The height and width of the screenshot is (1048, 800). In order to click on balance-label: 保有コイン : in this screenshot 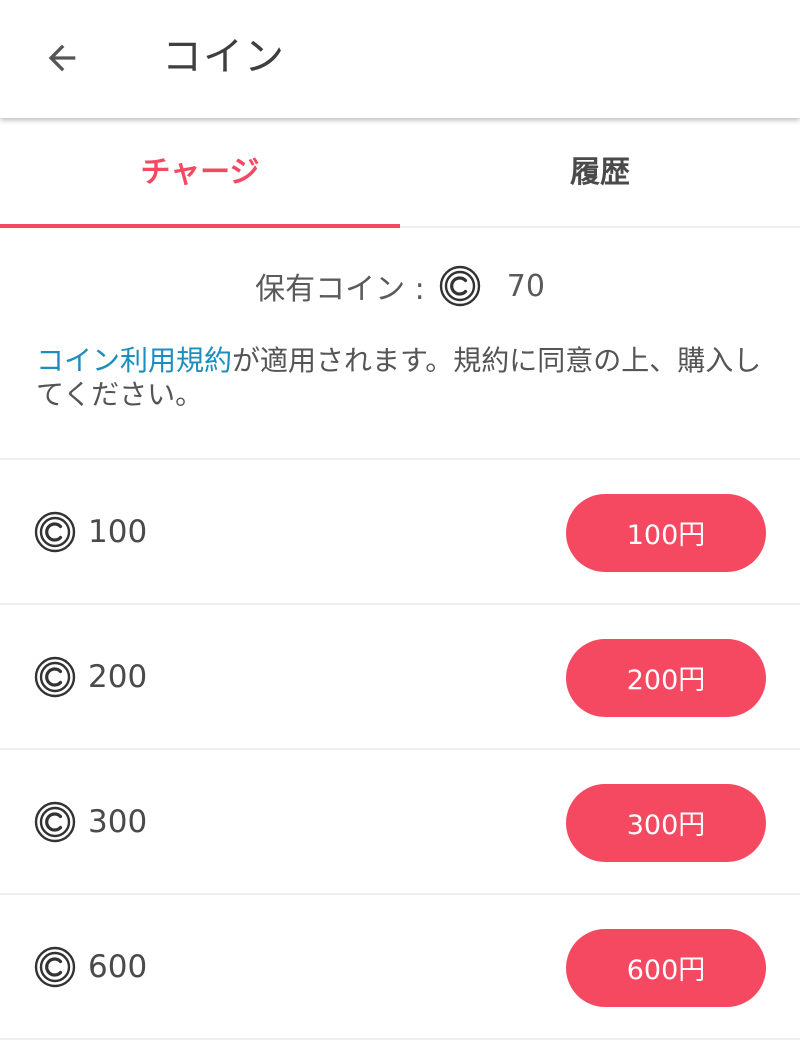, I will do `click(340, 289)`.